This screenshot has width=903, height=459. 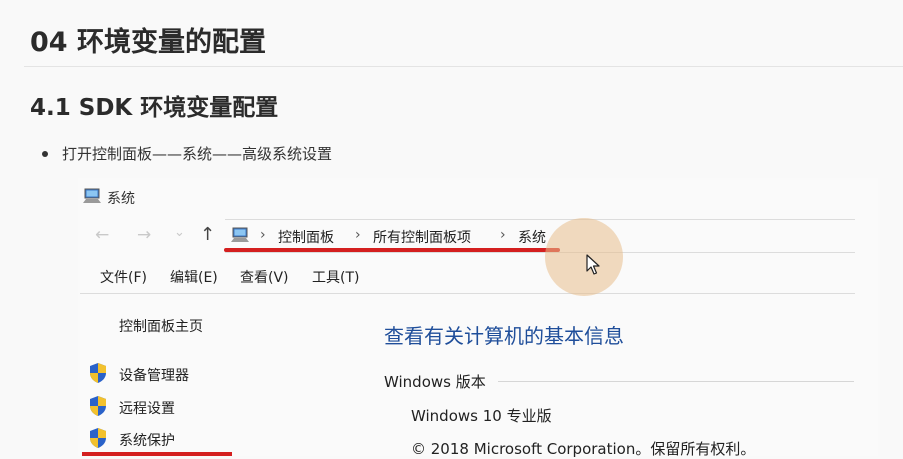 I want to click on windows-edition-value: Windows 10 专业版, so click(x=481, y=416).